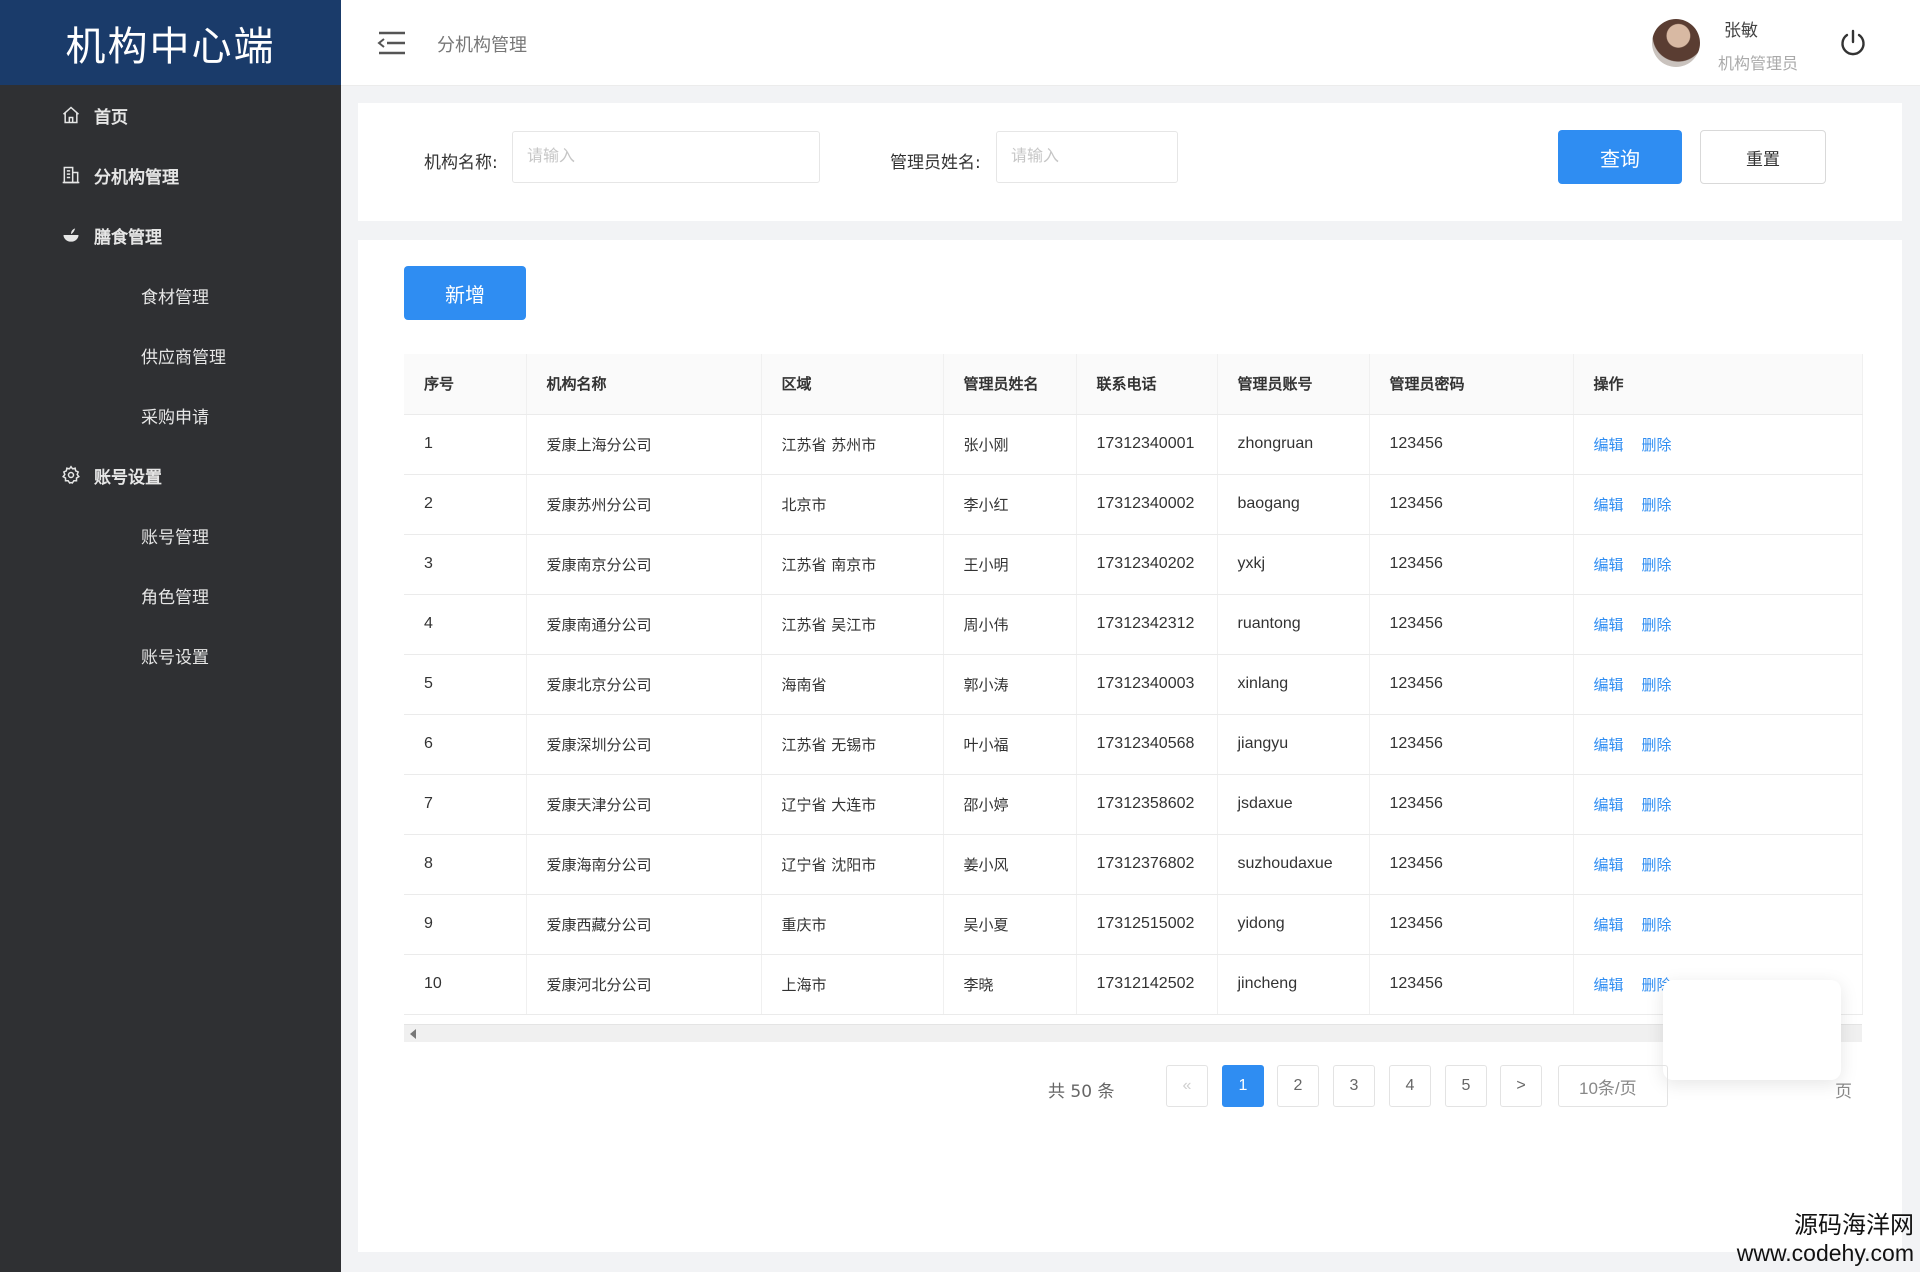 Image resolution: width=1920 pixels, height=1272 pixels. What do you see at coordinates (1130, 43) in the screenshot?
I see `top-header: 分机构管理 张敏 机构管理员` at bounding box center [1130, 43].